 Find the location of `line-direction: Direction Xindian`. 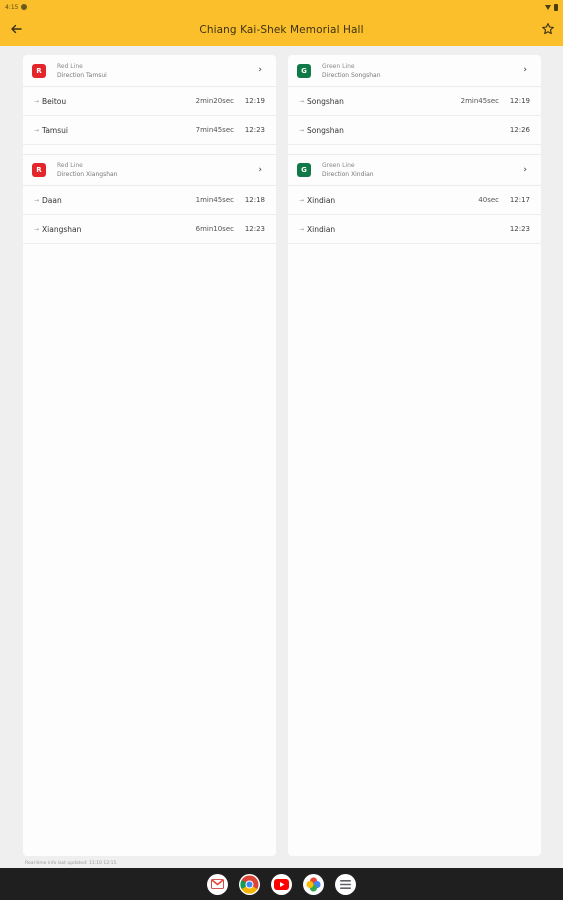

line-direction: Direction Xindian is located at coordinates (348, 174).